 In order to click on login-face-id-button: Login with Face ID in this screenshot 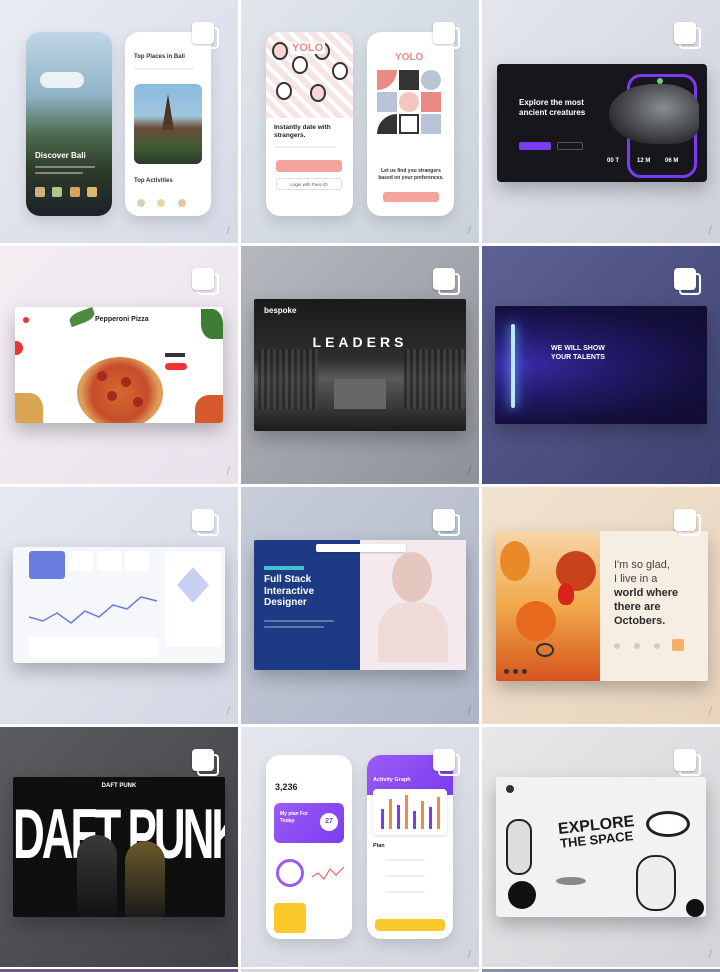, I will do `click(309, 184)`.